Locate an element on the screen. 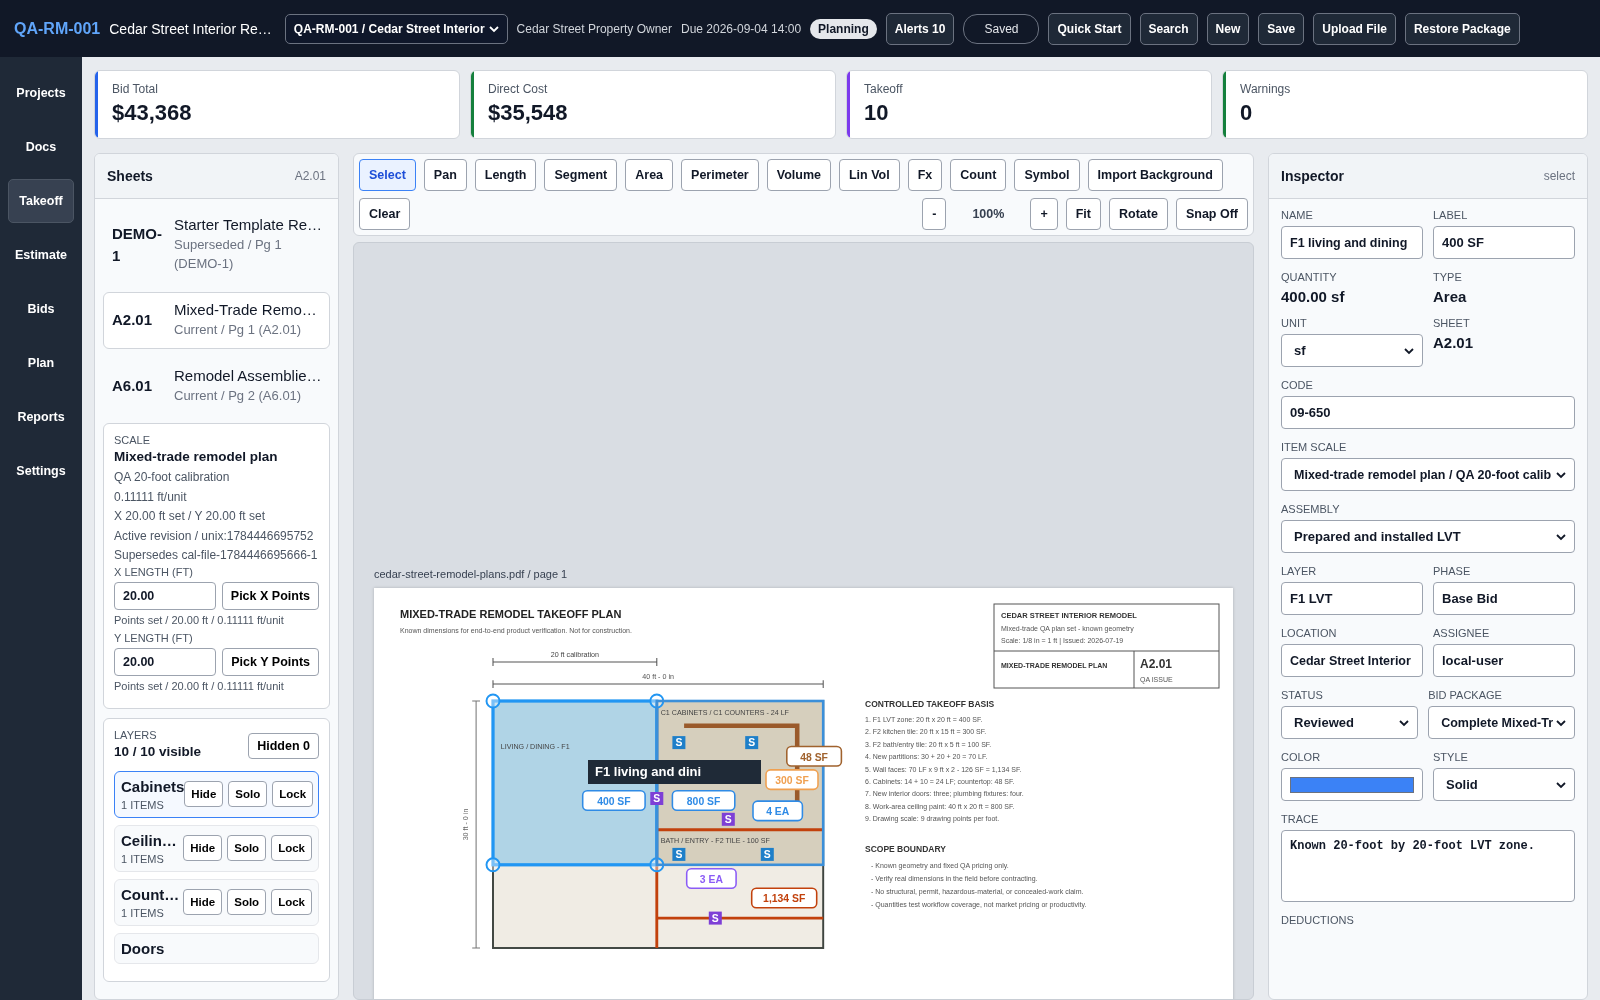 Image resolution: width=1600 pixels, height=1000 pixels. tool-button: Select is located at coordinates (387, 175).